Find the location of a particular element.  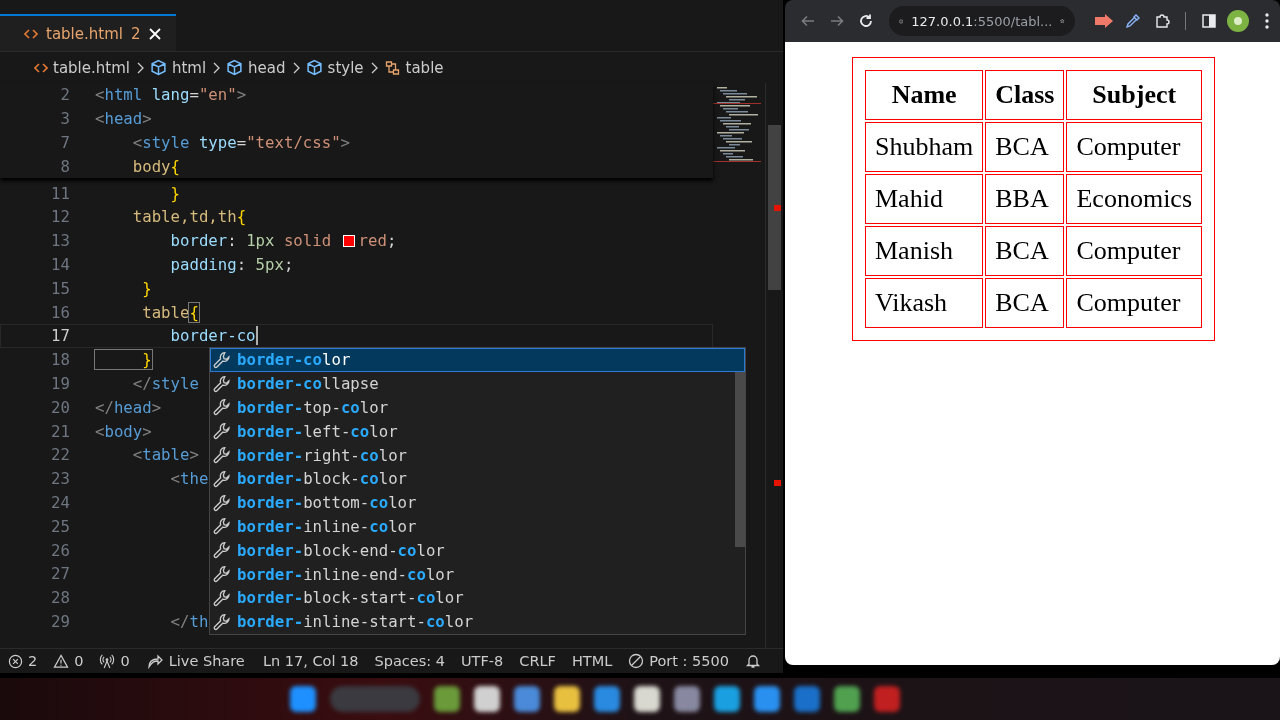

share-arrow-icon is located at coordinates (154, 661).